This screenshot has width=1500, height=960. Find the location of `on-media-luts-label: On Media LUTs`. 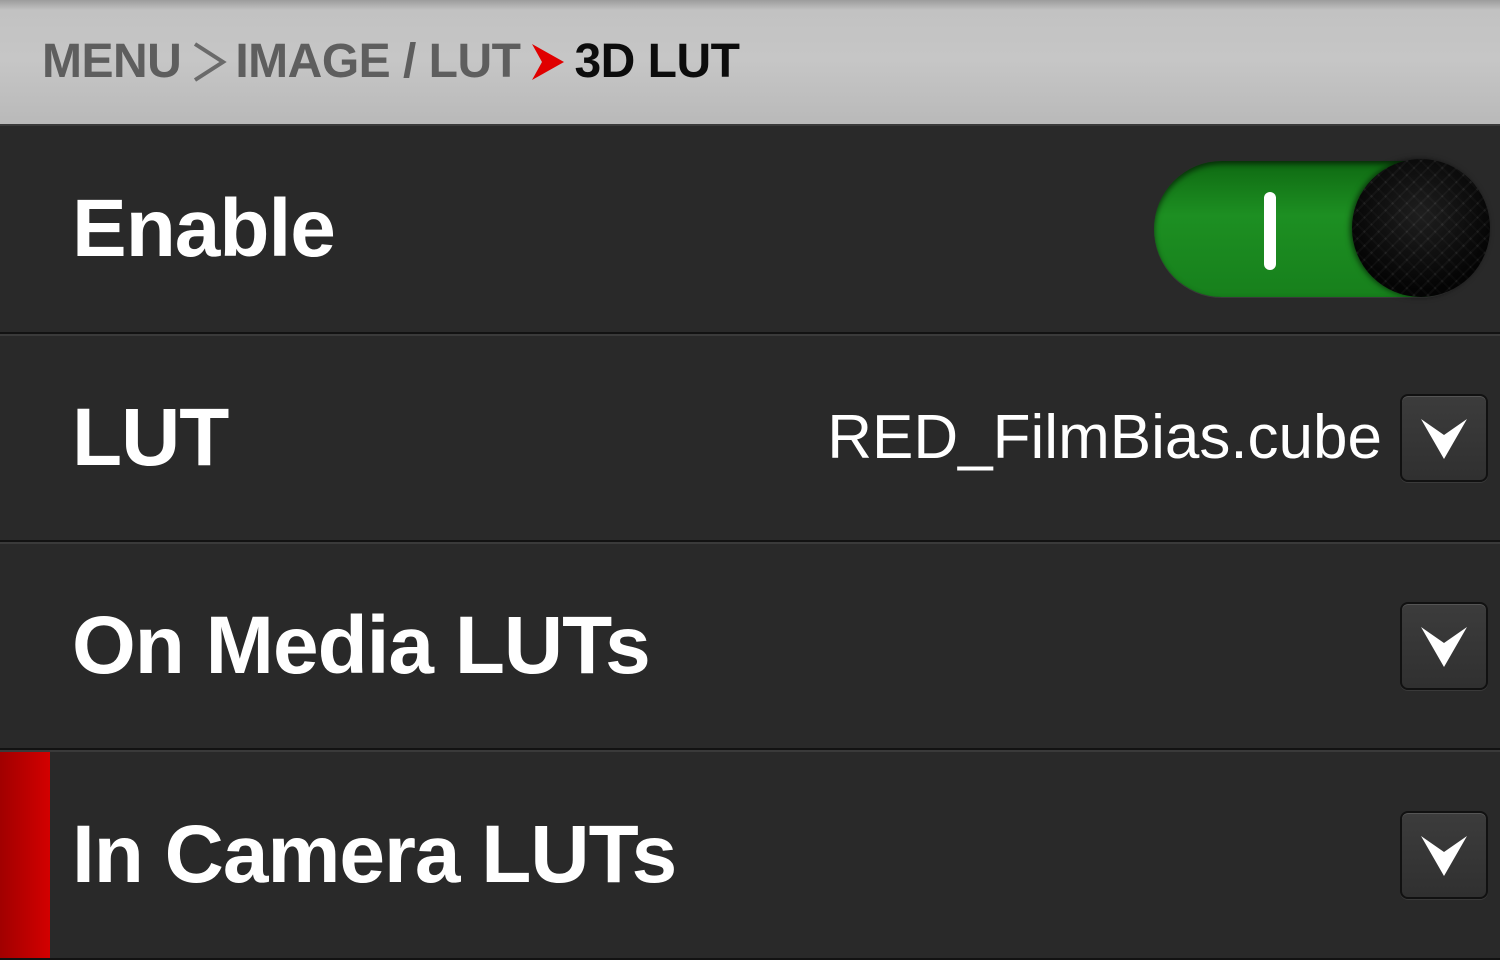

on-media-luts-label: On Media LUTs is located at coordinates (361, 645).